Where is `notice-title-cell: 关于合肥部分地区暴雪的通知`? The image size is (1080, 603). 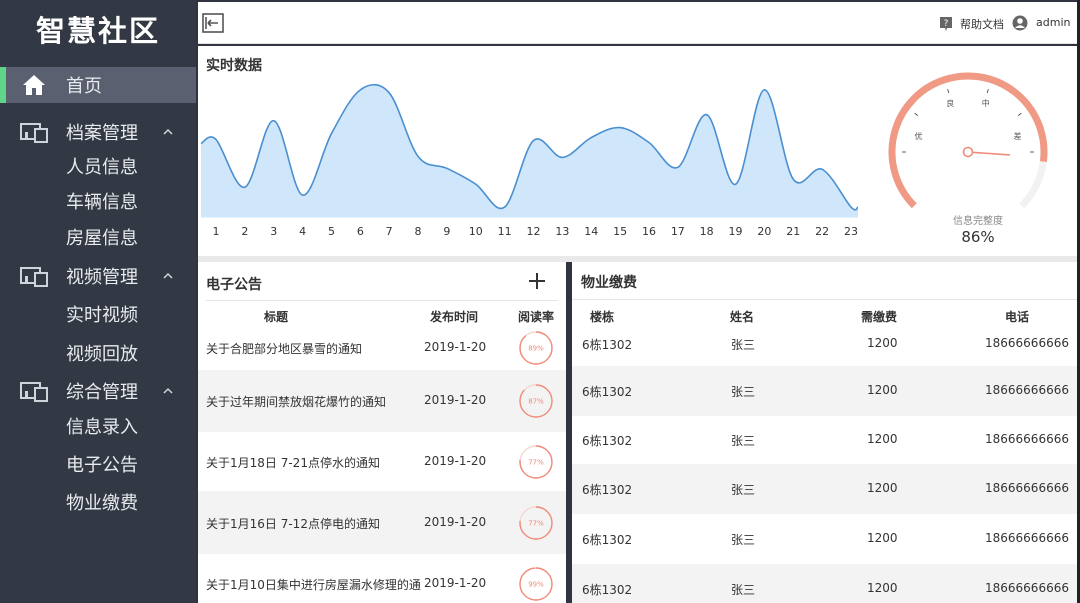 notice-title-cell: 关于合肥部分地区暴雪的通知 is located at coordinates (284, 348).